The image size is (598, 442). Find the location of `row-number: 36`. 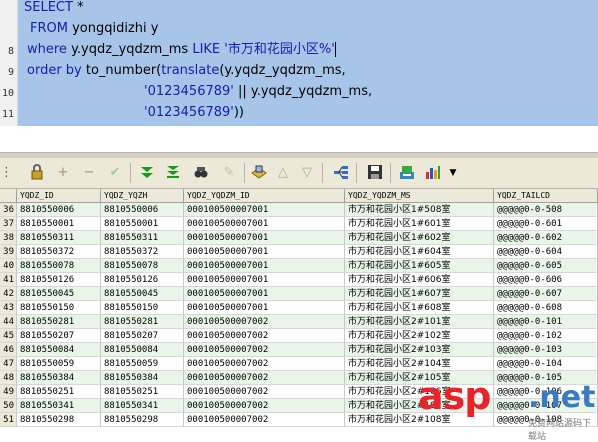

row-number: 36 is located at coordinates (8, 210).